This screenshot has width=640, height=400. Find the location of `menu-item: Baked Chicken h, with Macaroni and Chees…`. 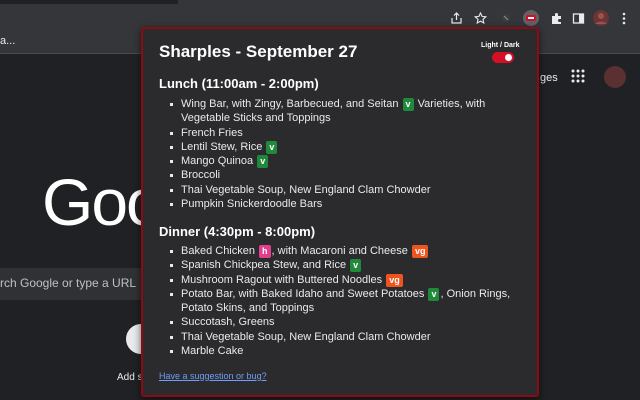

menu-item: Baked Chicken h, with Macaroni and Chees… is located at coordinates (344, 251).